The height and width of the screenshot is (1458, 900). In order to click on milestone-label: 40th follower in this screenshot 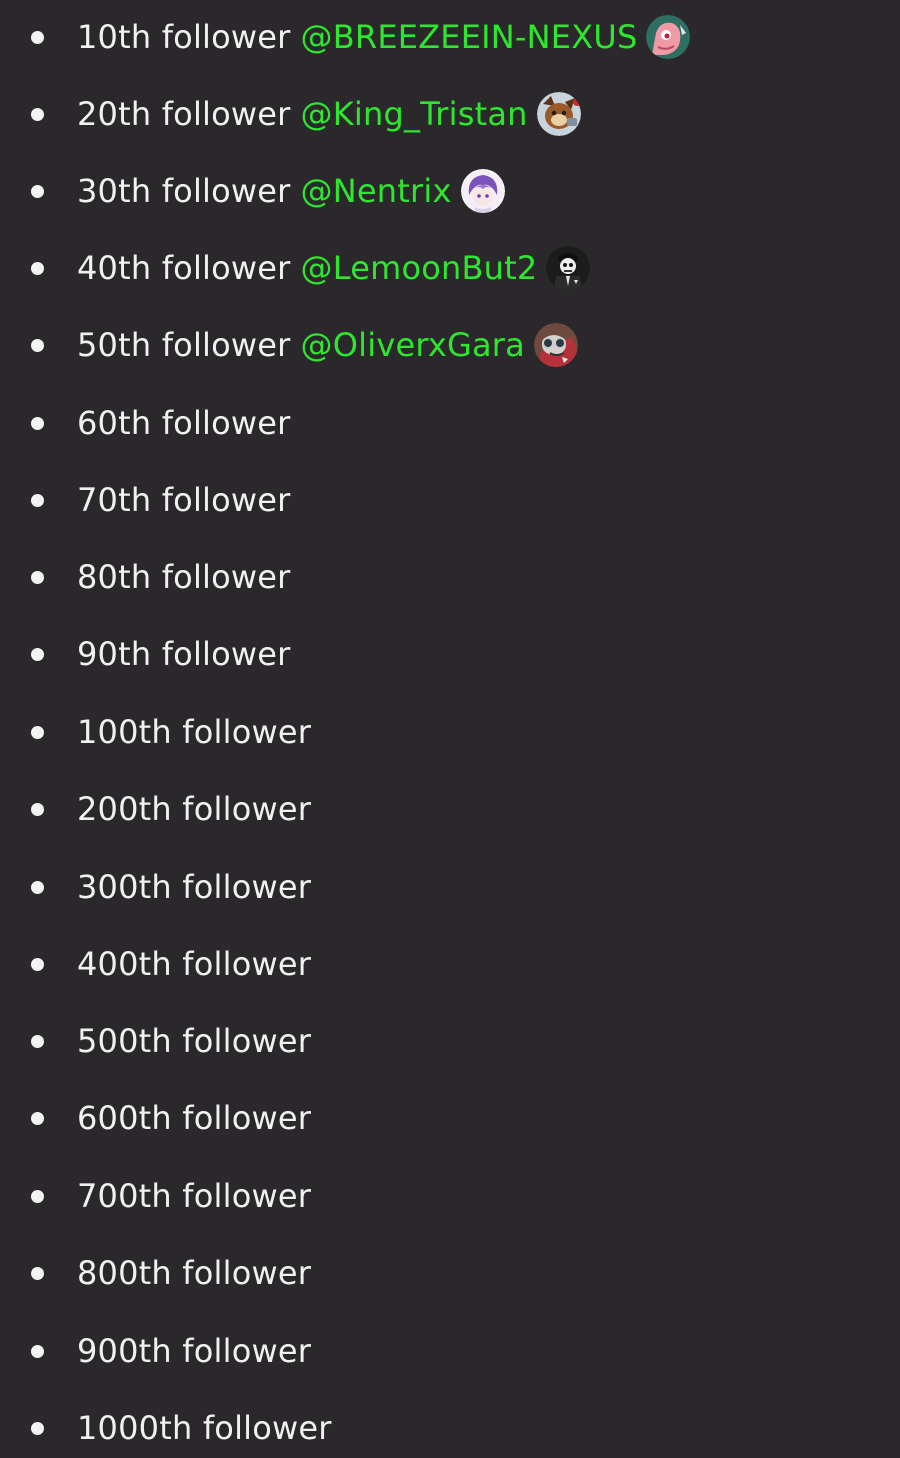, I will do `click(184, 268)`.